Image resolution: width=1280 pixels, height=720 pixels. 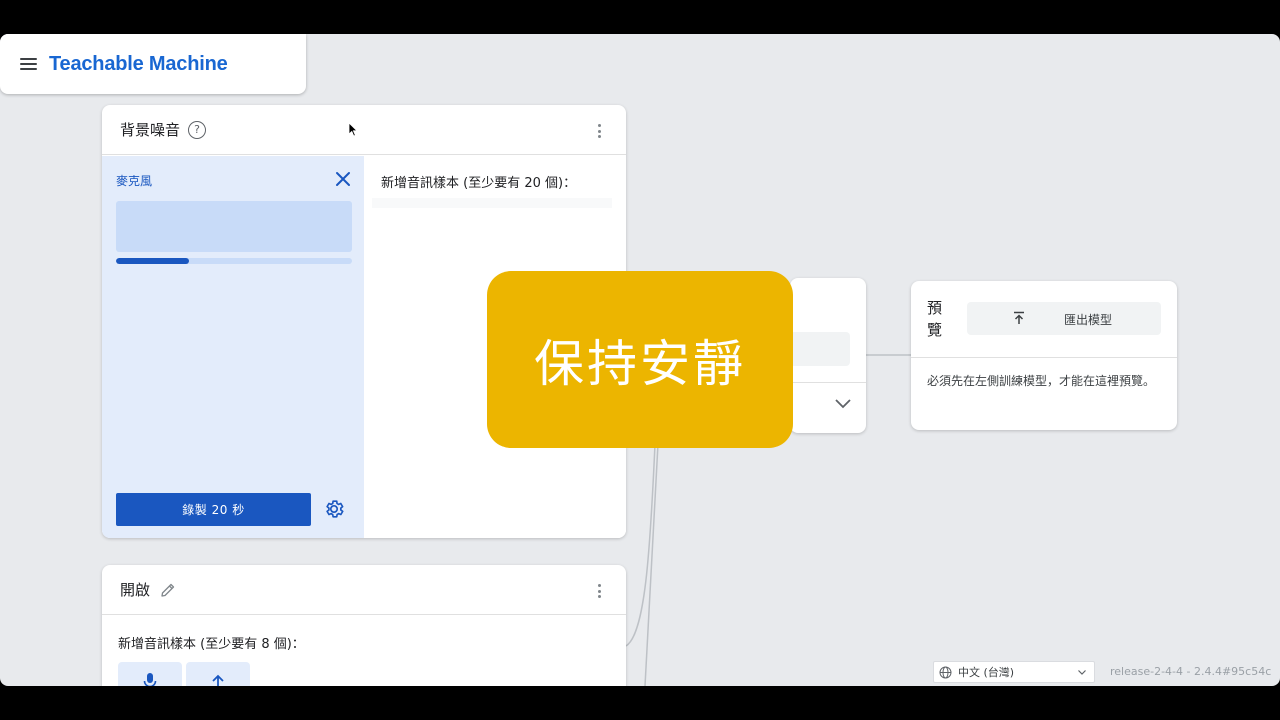 I want to click on microphone-panel: 麥克風 錄製 20 秒, so click(x=233, y=347).